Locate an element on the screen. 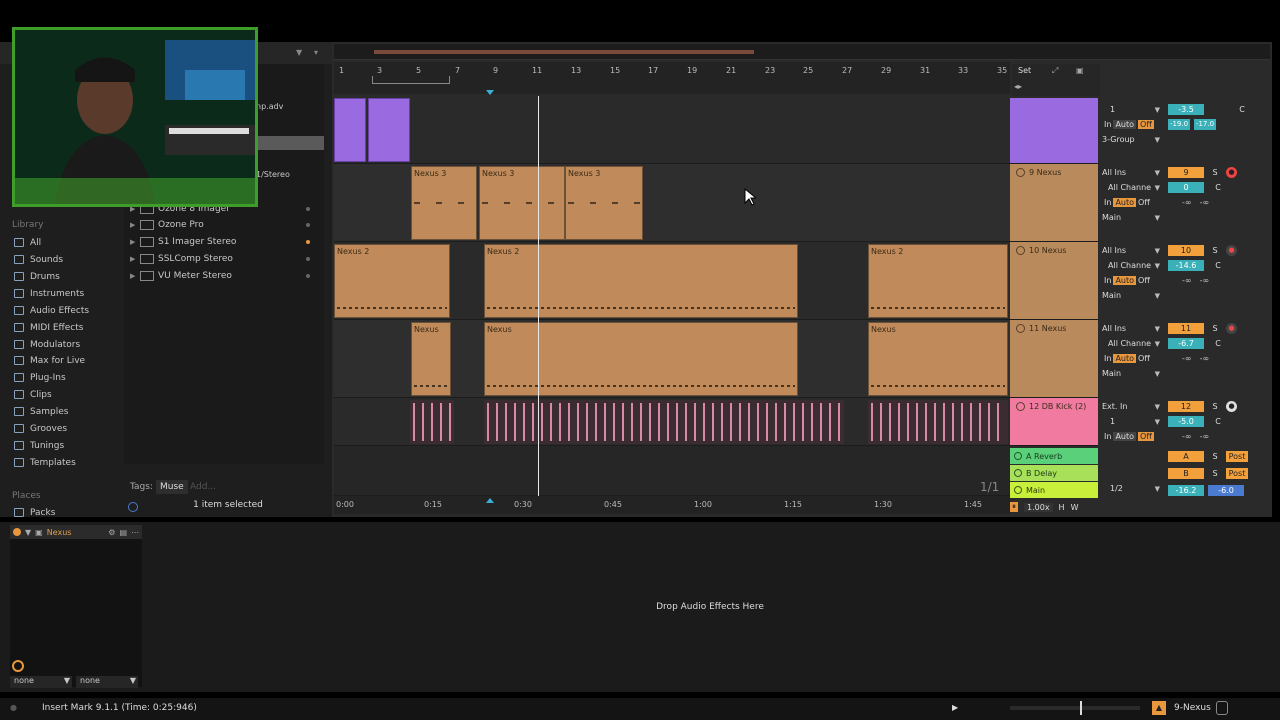 Image resolution: width=1280 pixels, height=720 pixels. warning-icon: ▲ is located at coordinates (1159, 708).